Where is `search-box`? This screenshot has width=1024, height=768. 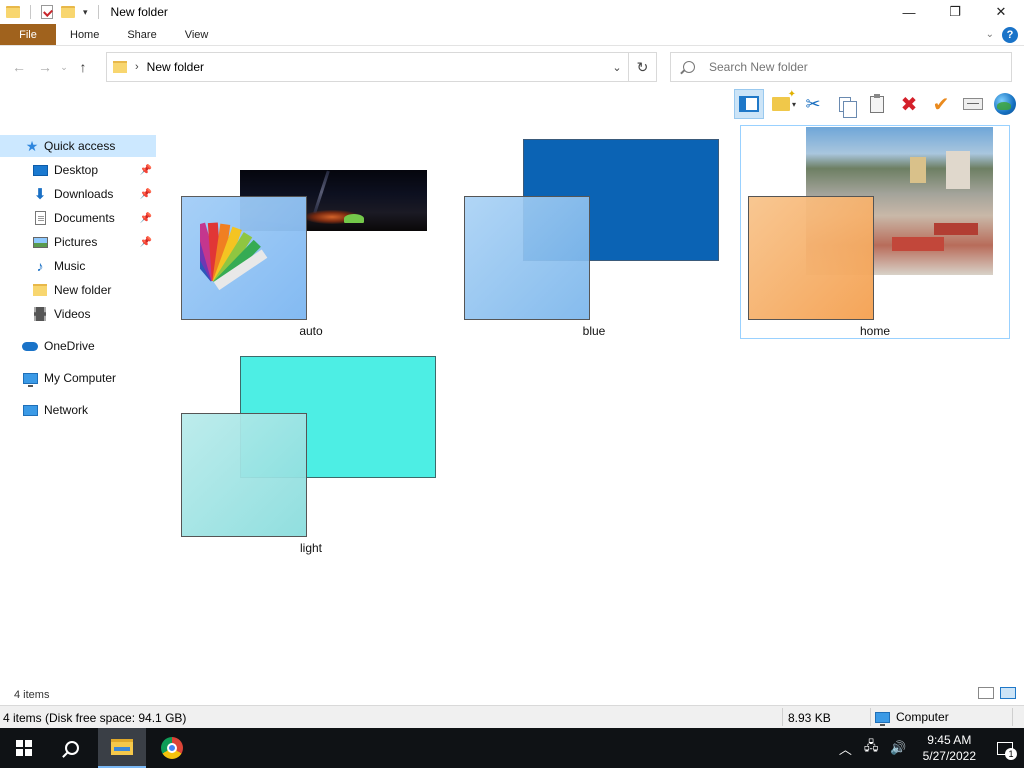 search-box is located at coordinates (841, 67).